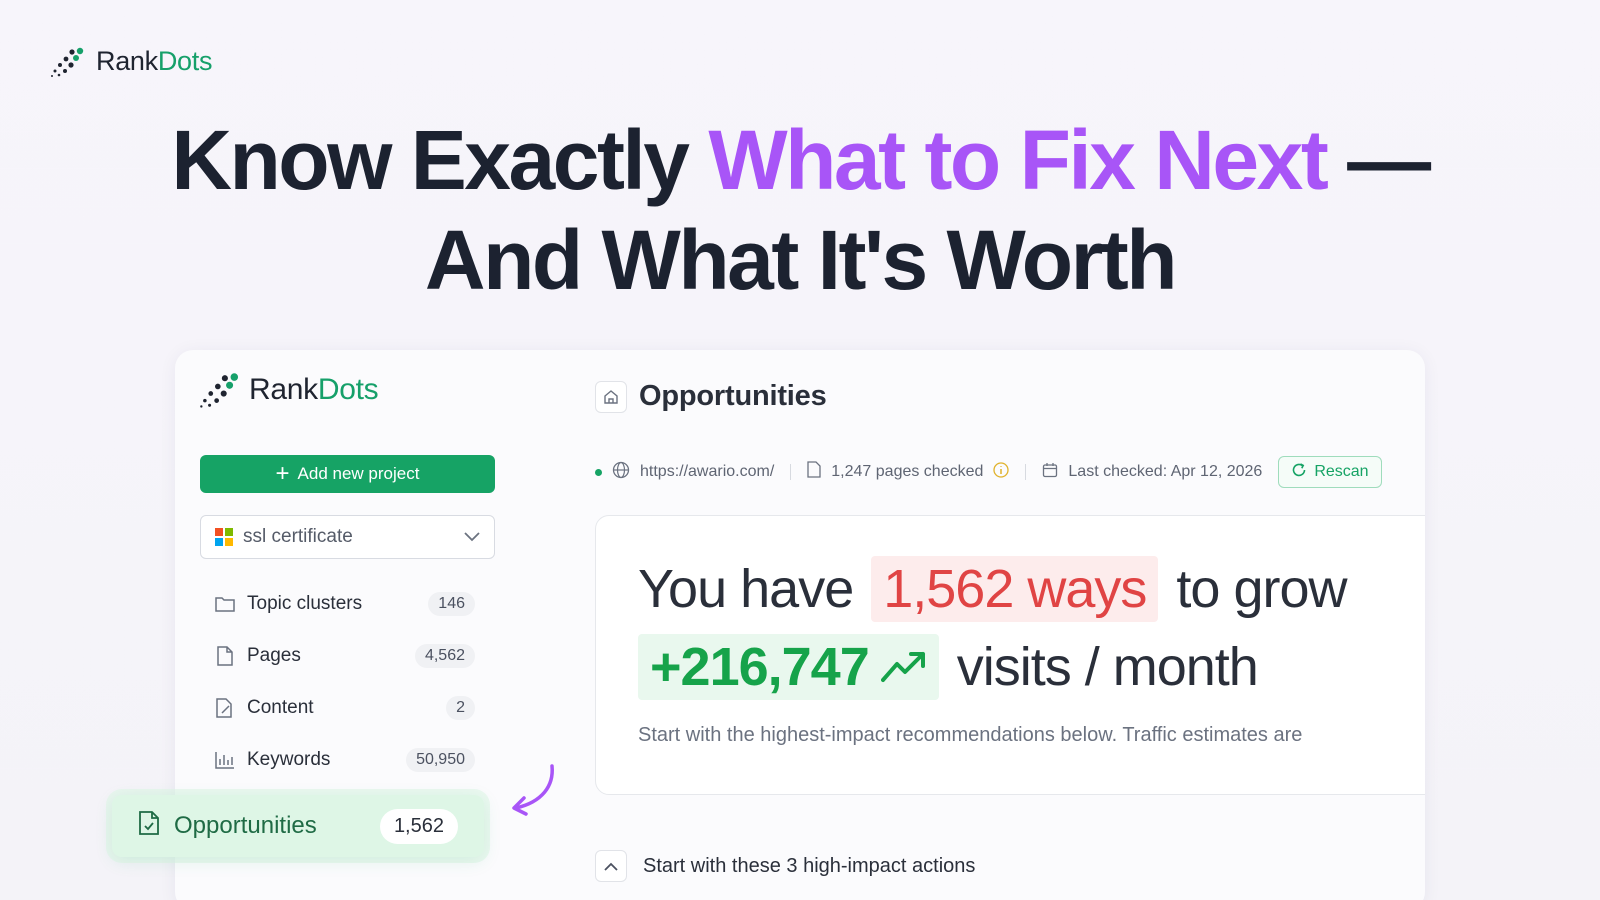 This screenshot has height=900, width=1600. Describe the element at coordinates (1015, 589) in the screenshot. I see `ways-count-badge: 1,562 ways` at that location.